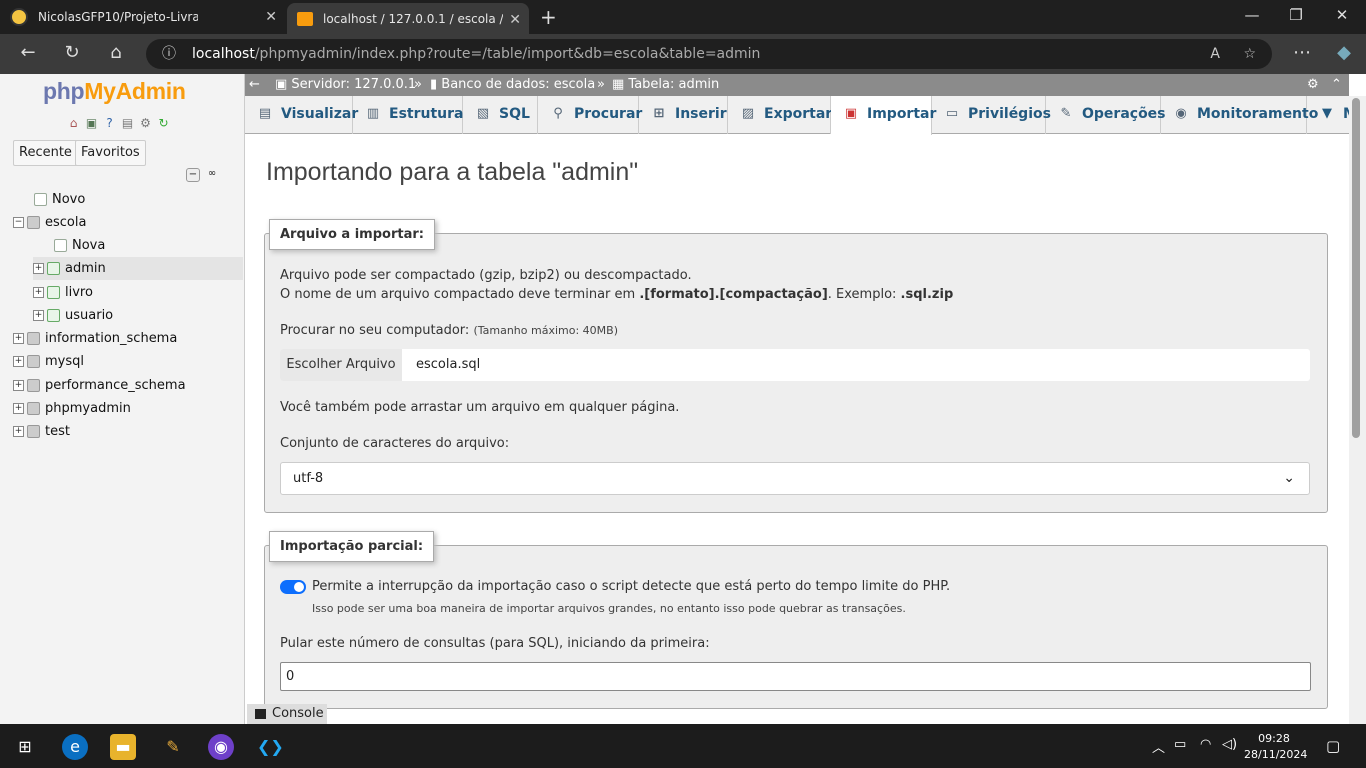 The height and width of the screenshot is (768, 1366). I want to click on console-icon, so click(260, 713).